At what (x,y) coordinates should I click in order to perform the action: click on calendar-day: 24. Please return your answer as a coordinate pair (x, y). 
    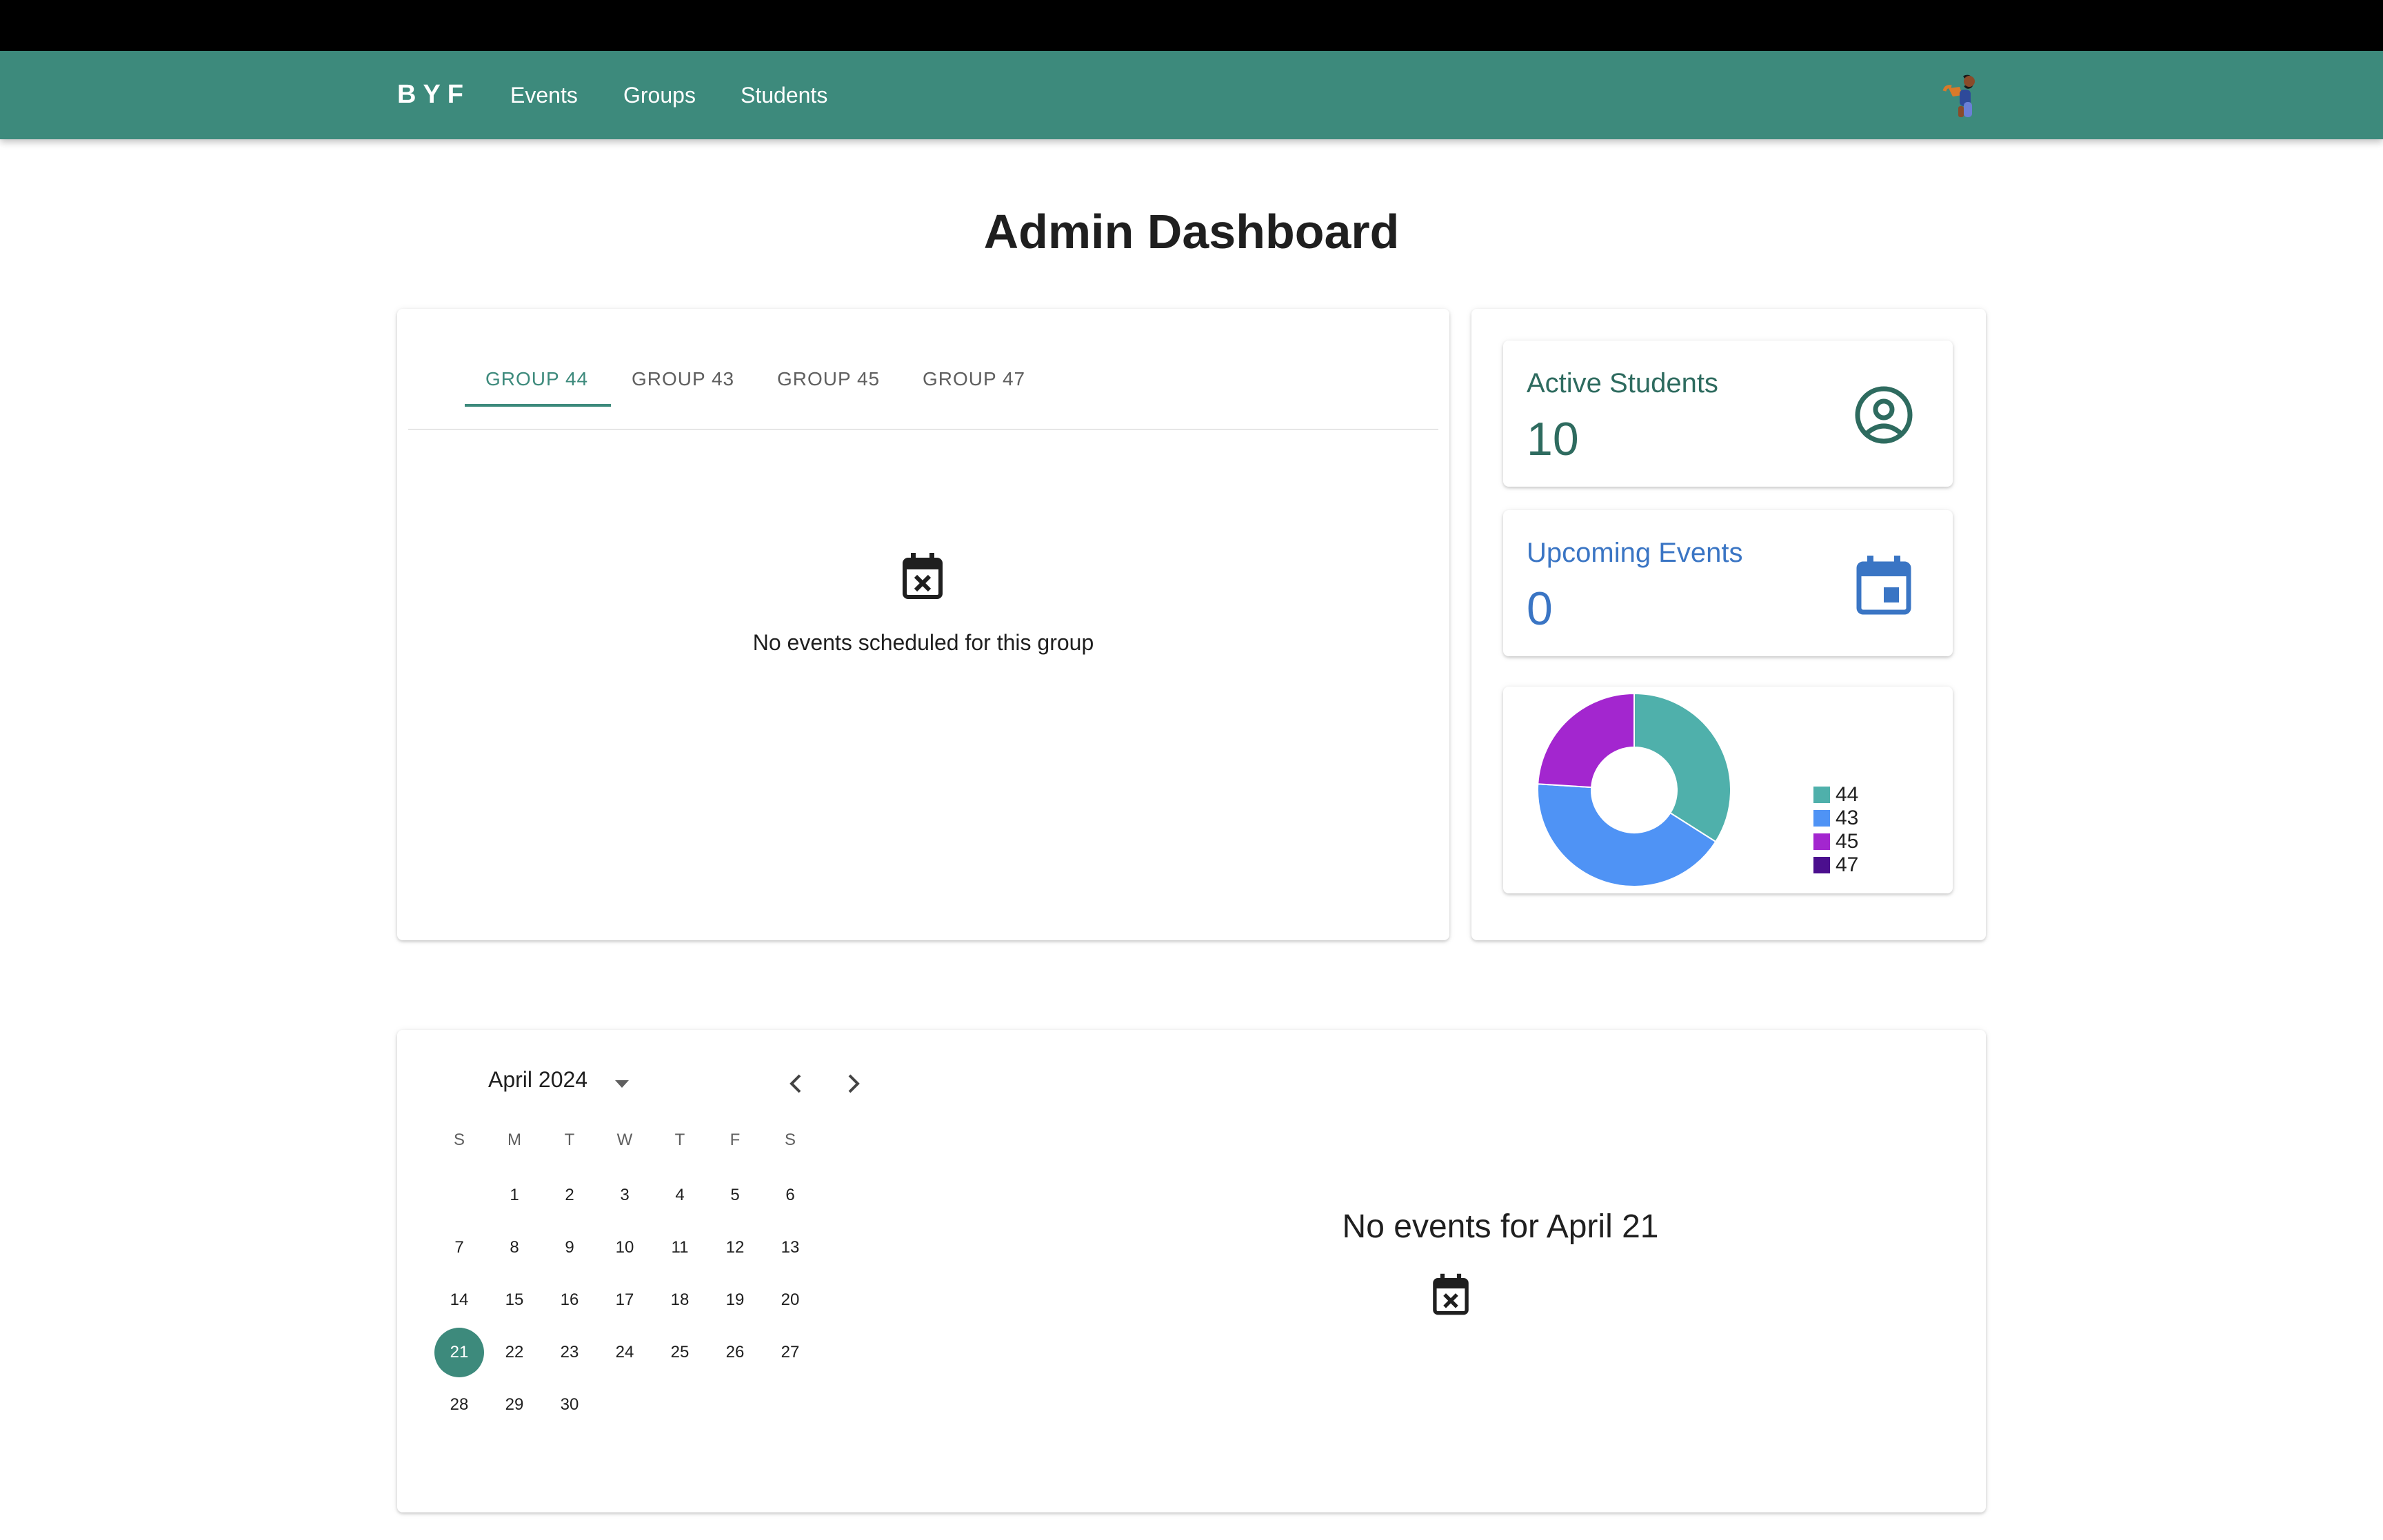
    Looking at the image, I should click on (625, 1353).